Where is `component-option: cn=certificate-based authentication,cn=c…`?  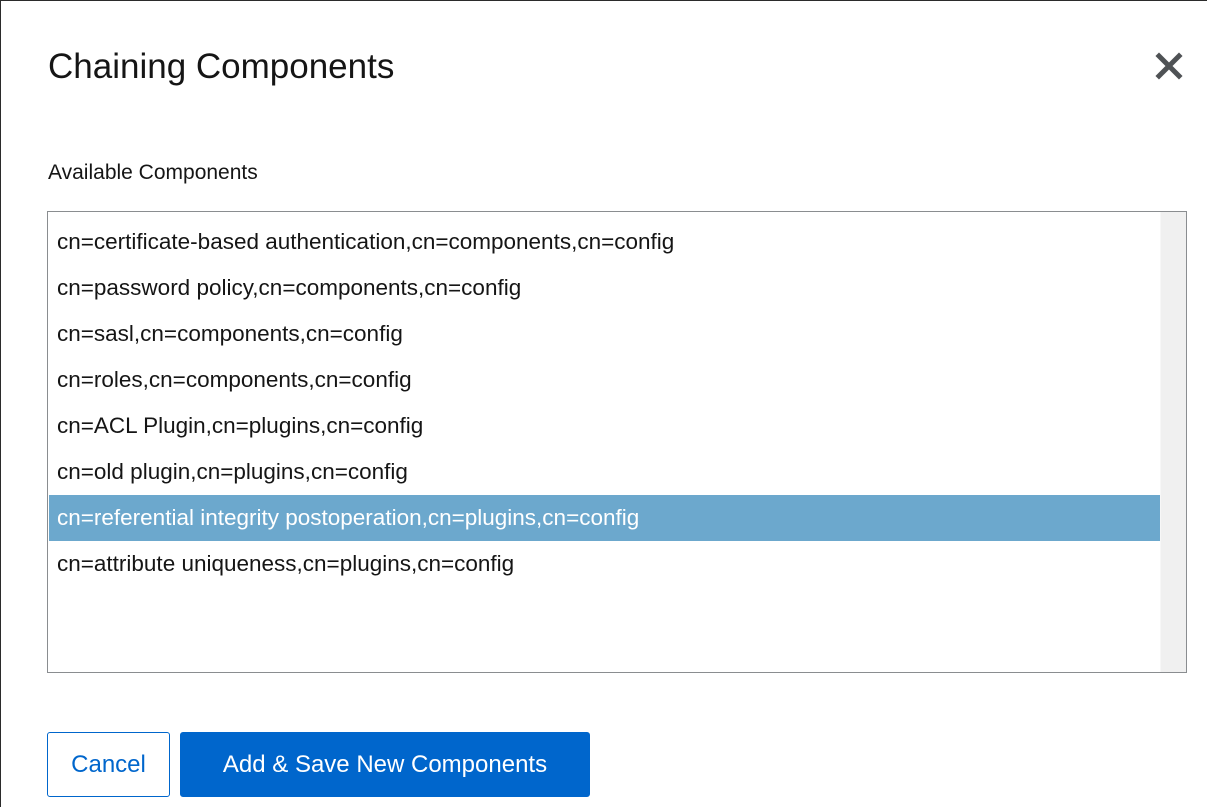
component-option: cn=certificate-based authentication,cn=c… is located at coordinates (605, 242).